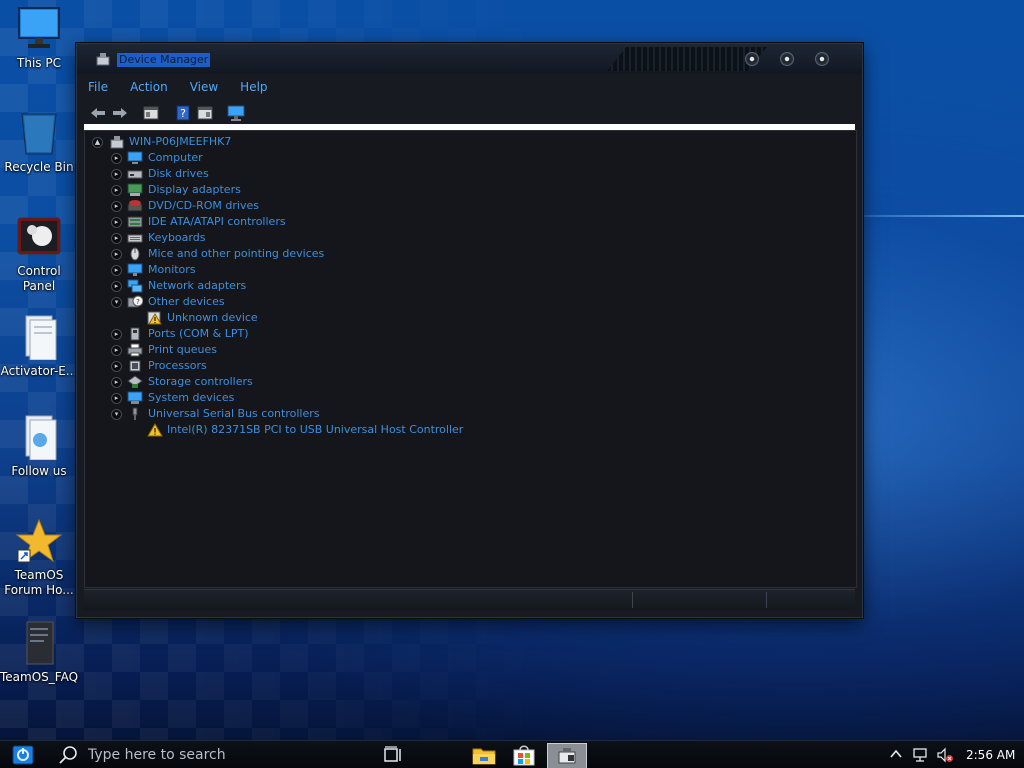 The width and height of the screenshot is (1024, 768). What do you see at coordinates (236, 253) in the screenshot?
I see `tree-item-label: Mice and other pointing devices` at bounding box center [236, 253].